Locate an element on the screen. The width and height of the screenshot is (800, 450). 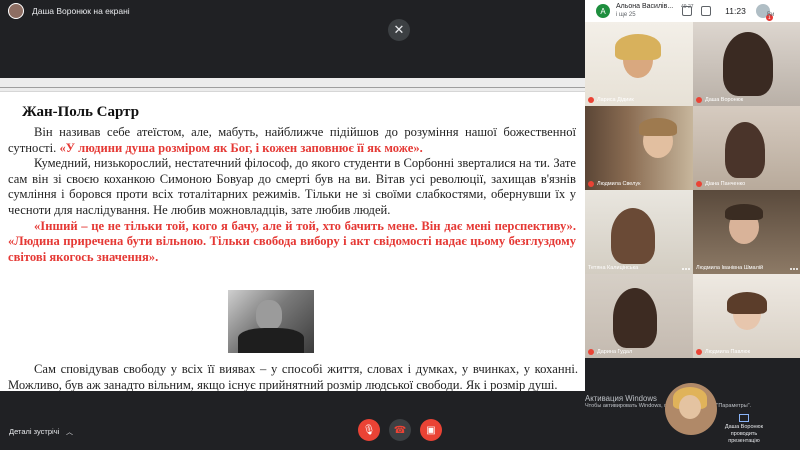
video-tile: Дарина Гудал is located at coordinates (639, 316).